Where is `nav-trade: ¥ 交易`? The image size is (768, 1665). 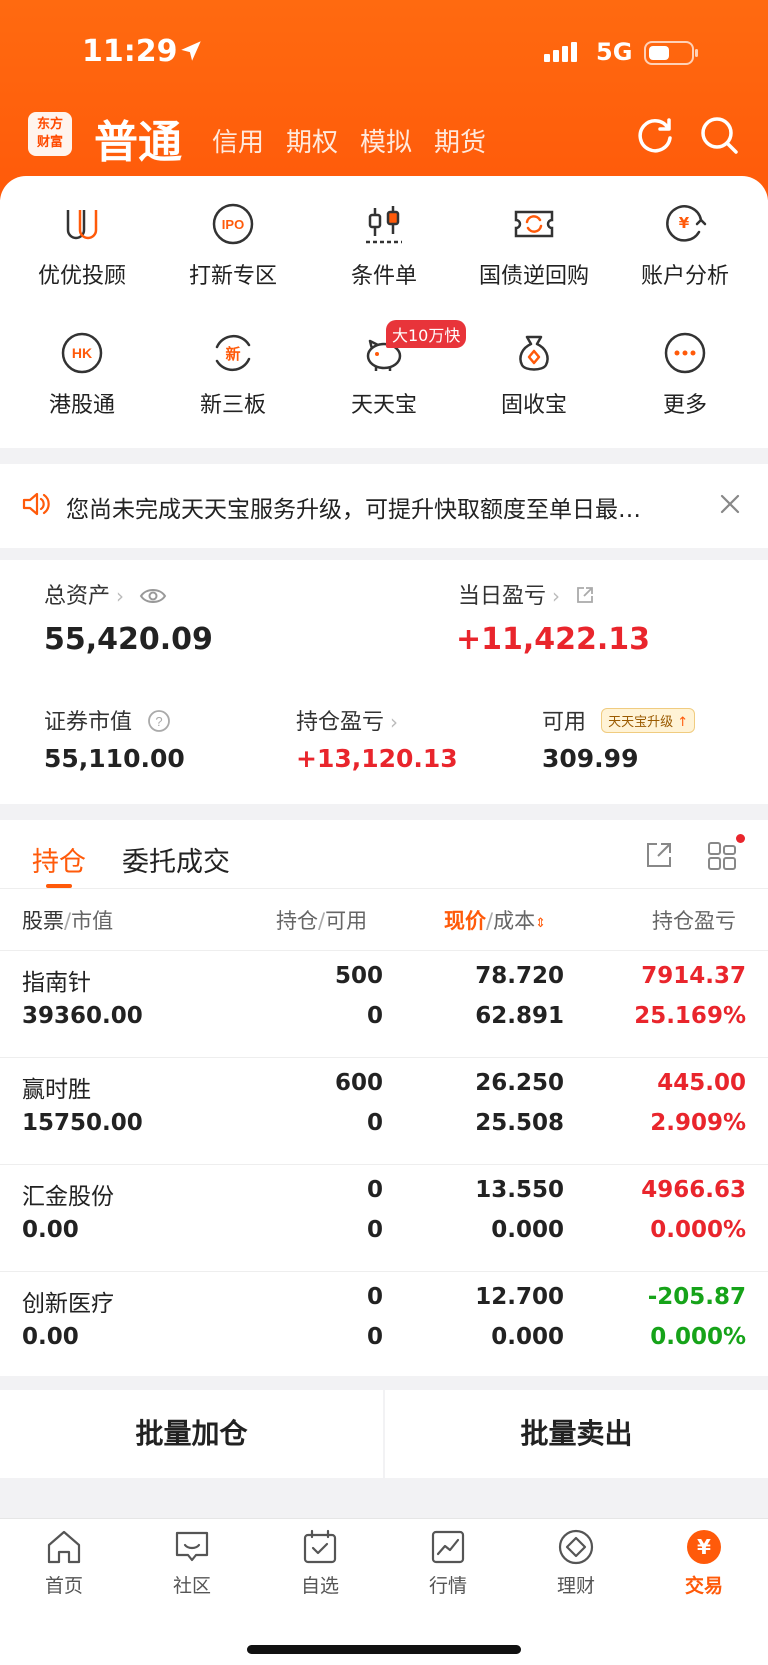
nav-trade: ¥ 交易 is located at coordinates (704, 1562).